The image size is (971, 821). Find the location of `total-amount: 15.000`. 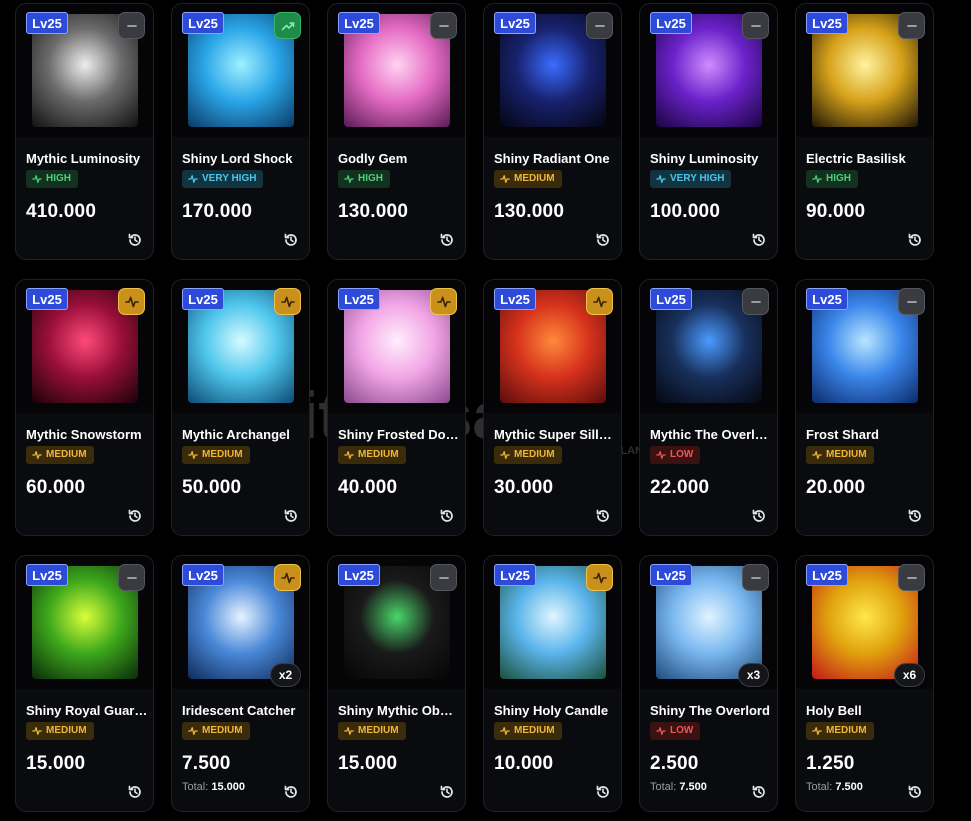

total-amount: 15.000 is located at coordinates (228, 787).